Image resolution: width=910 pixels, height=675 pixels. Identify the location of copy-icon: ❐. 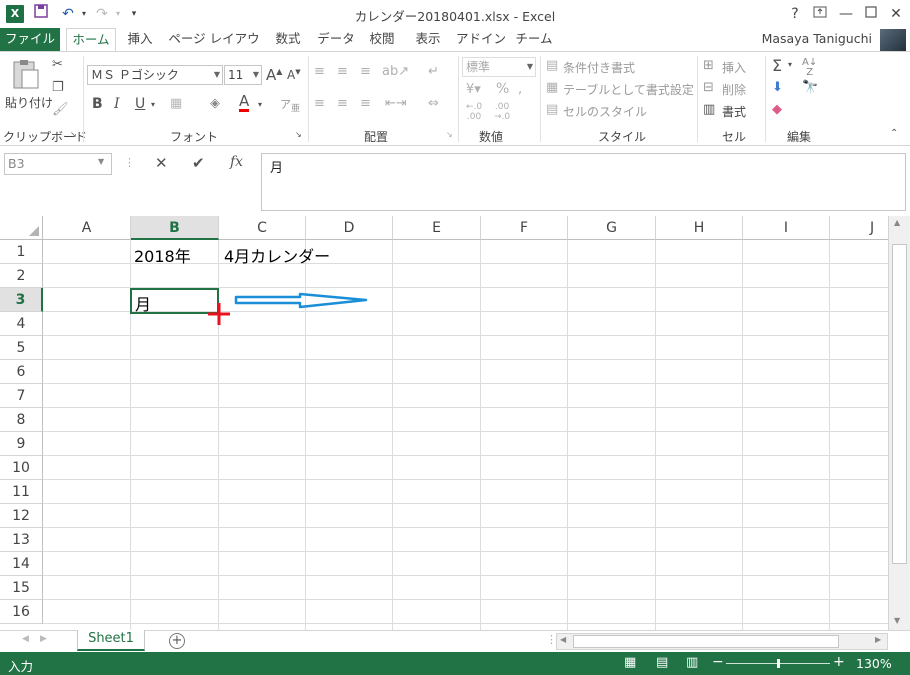
(58, 87).